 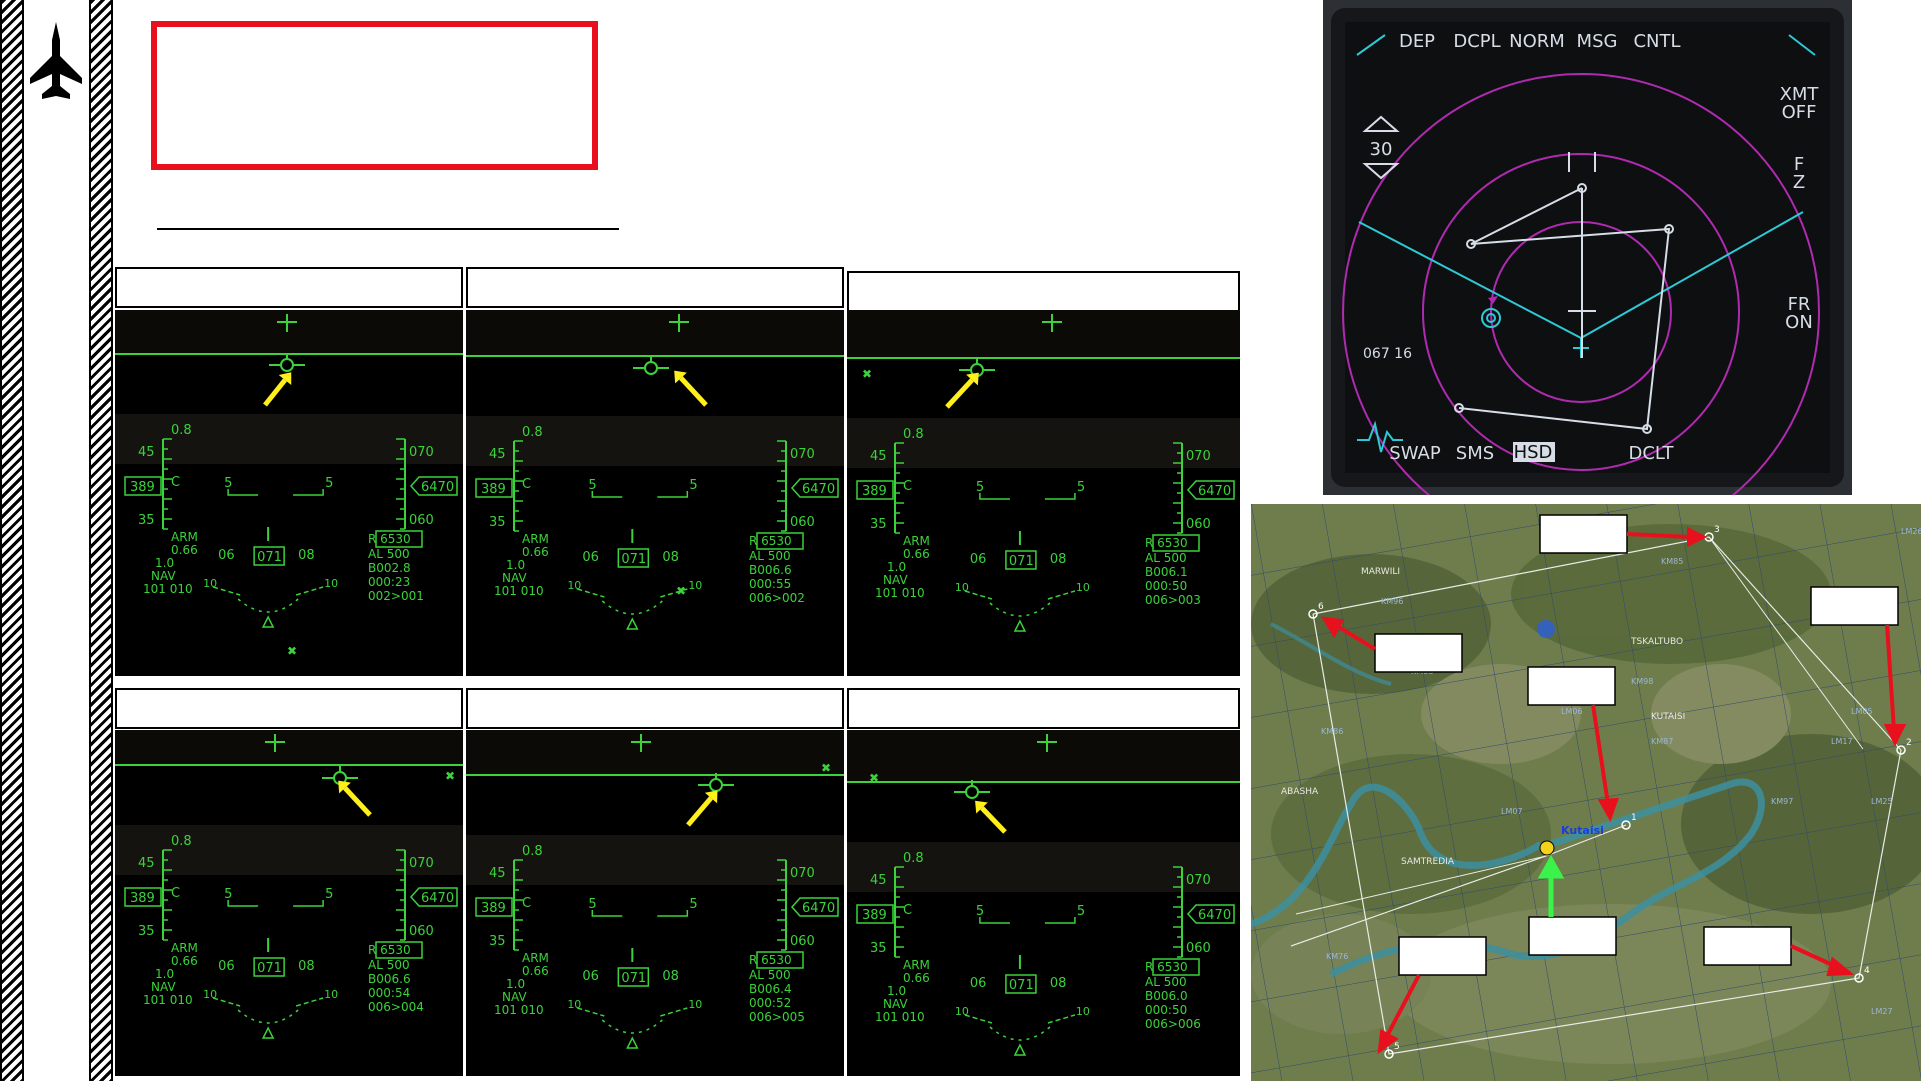 What do you see at coordinates (1799, 322) in the screenshot?
I see `mfd-osb-right: ON` at bounding box center [1799, 322].